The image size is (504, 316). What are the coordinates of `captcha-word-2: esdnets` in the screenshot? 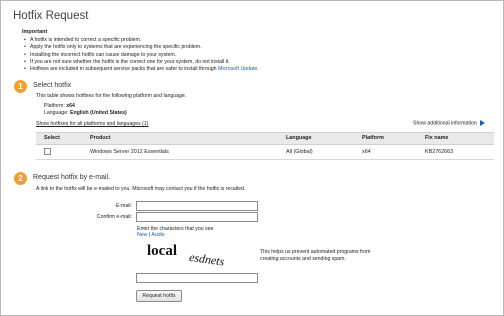 It's located at (206, 259).